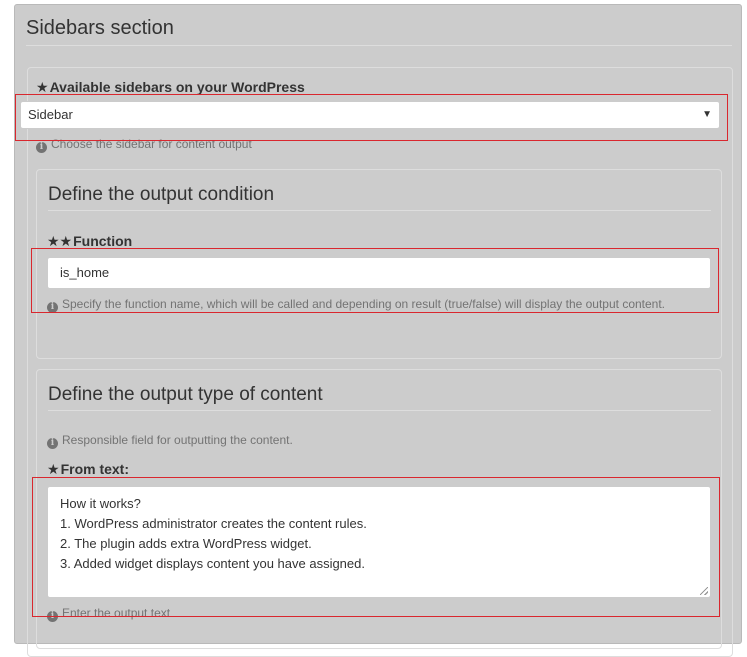 This screenshot has height=657, width=747. I want to click on section-title-divider, so click(379, 45).